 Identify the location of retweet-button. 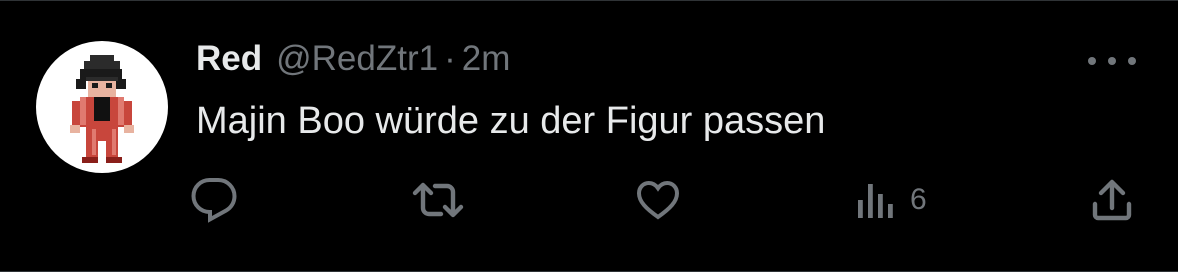
(438, 200).